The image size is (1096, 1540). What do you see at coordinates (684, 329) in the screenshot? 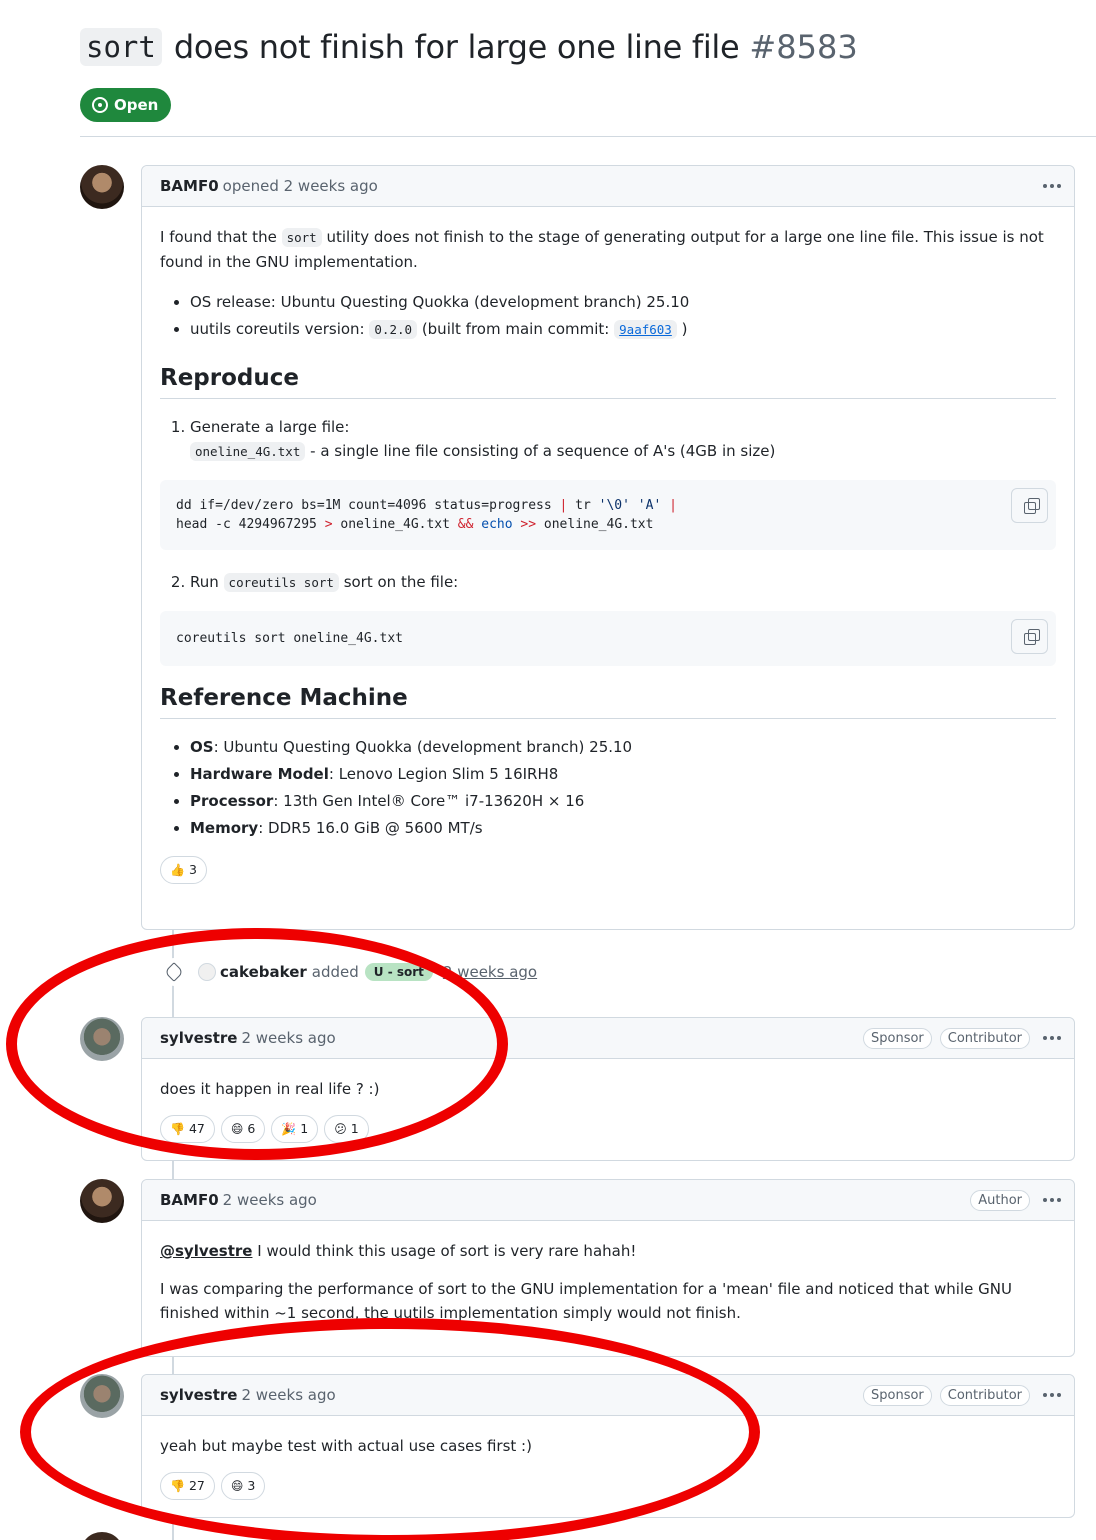
I see `list-item-text: )` at bounding box center [684, 329].